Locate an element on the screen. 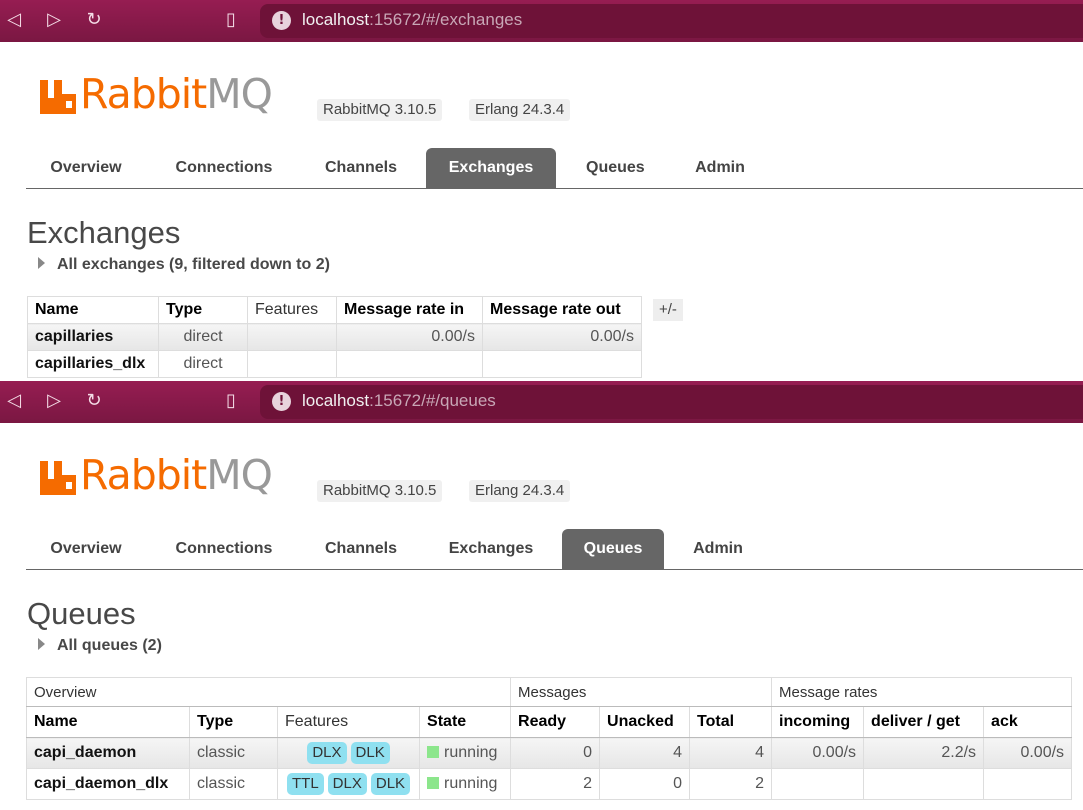 The image size is (1083, 810). exchange-rate-out: 0.00/s is located at coordinates (562, 337).